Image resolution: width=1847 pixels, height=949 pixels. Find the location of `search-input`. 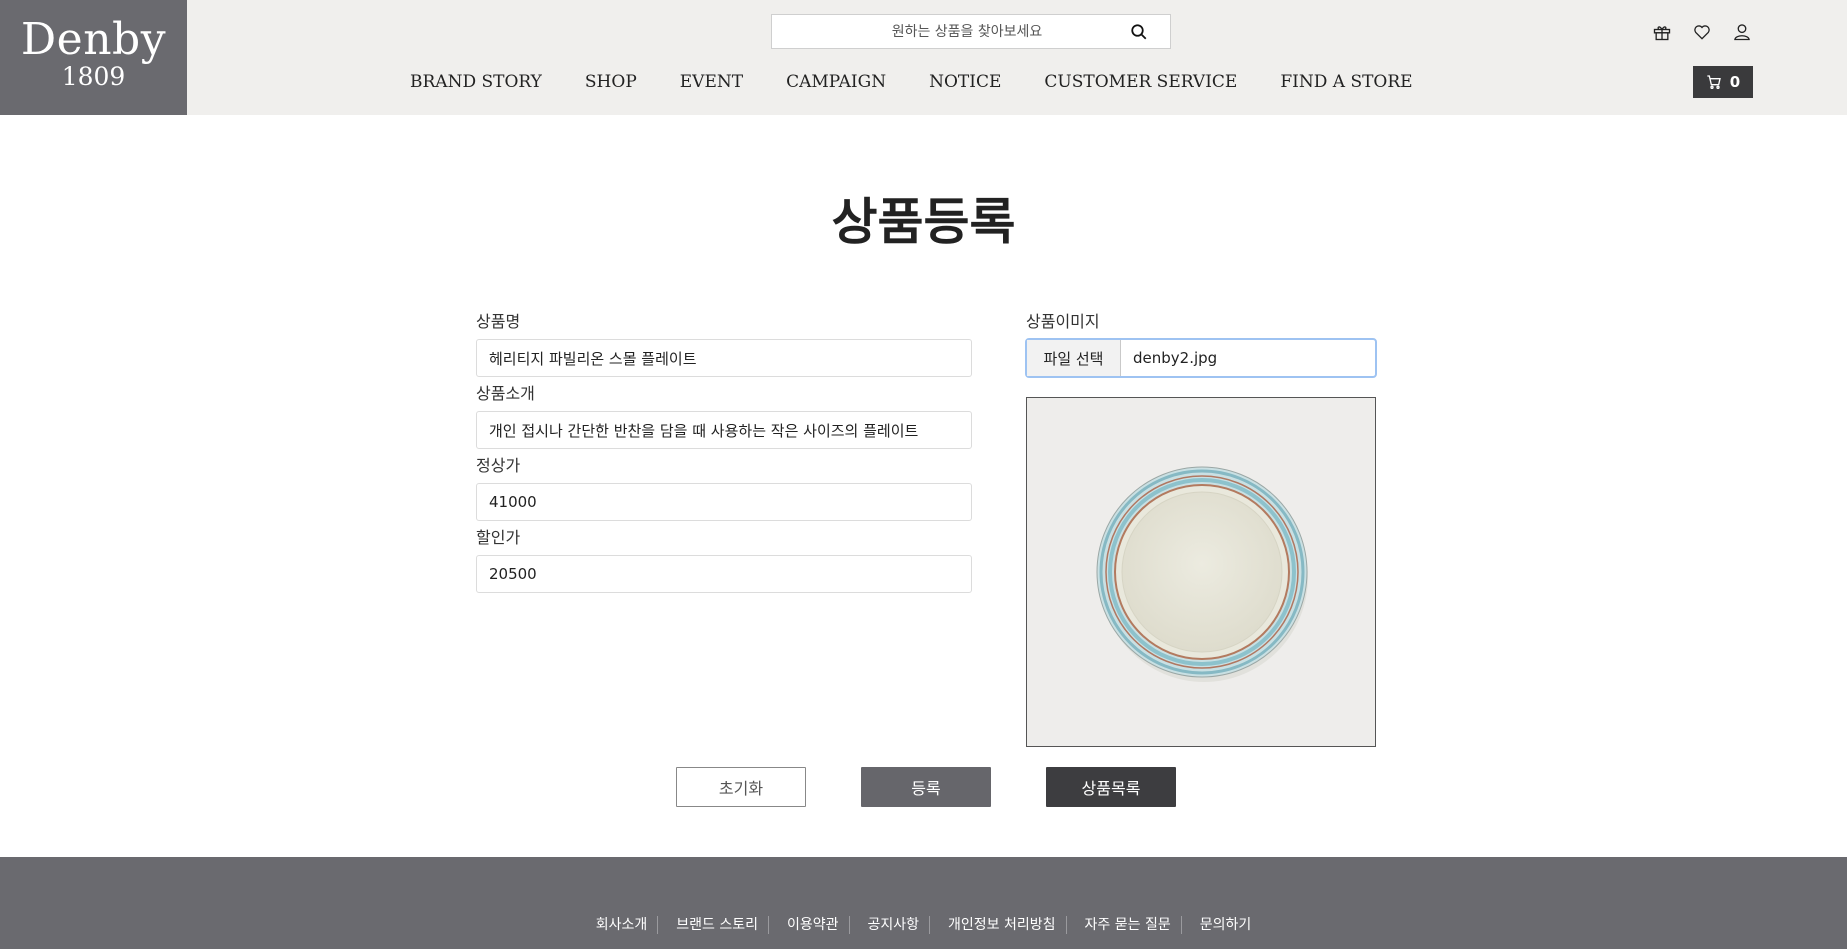

search-input is located at coordinates (952, 31).